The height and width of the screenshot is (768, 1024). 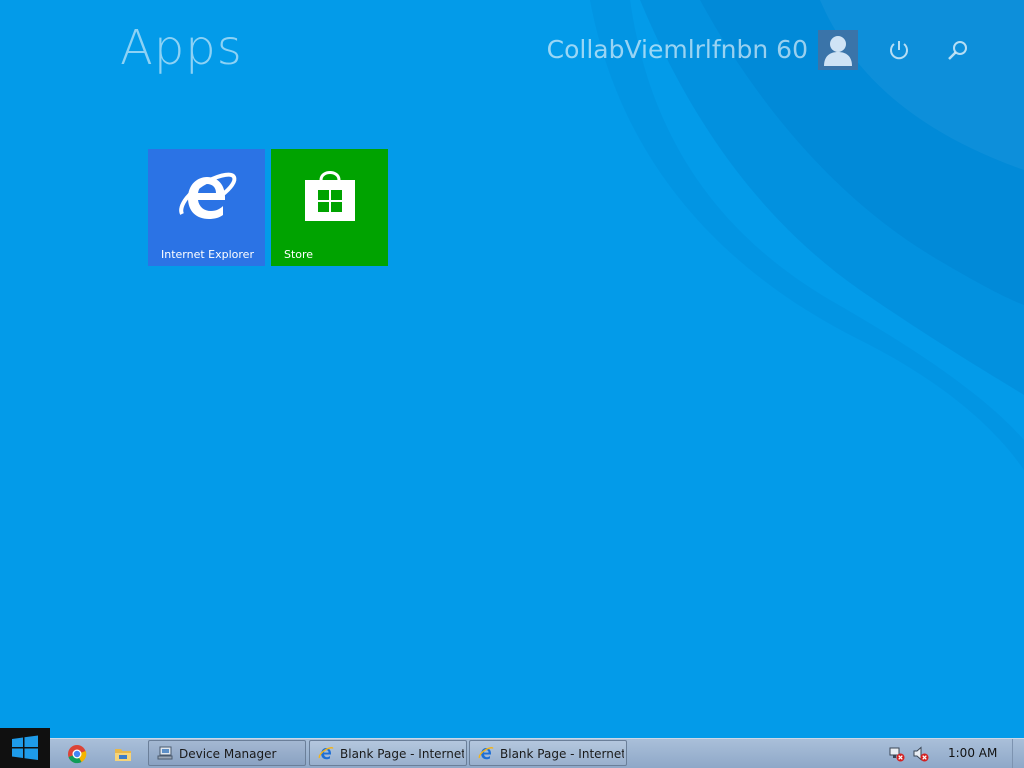 What do you see at coordinates (1018, 753) in the screenshot?
I see `show-desktop-button` at bounding box center [1018, 753].